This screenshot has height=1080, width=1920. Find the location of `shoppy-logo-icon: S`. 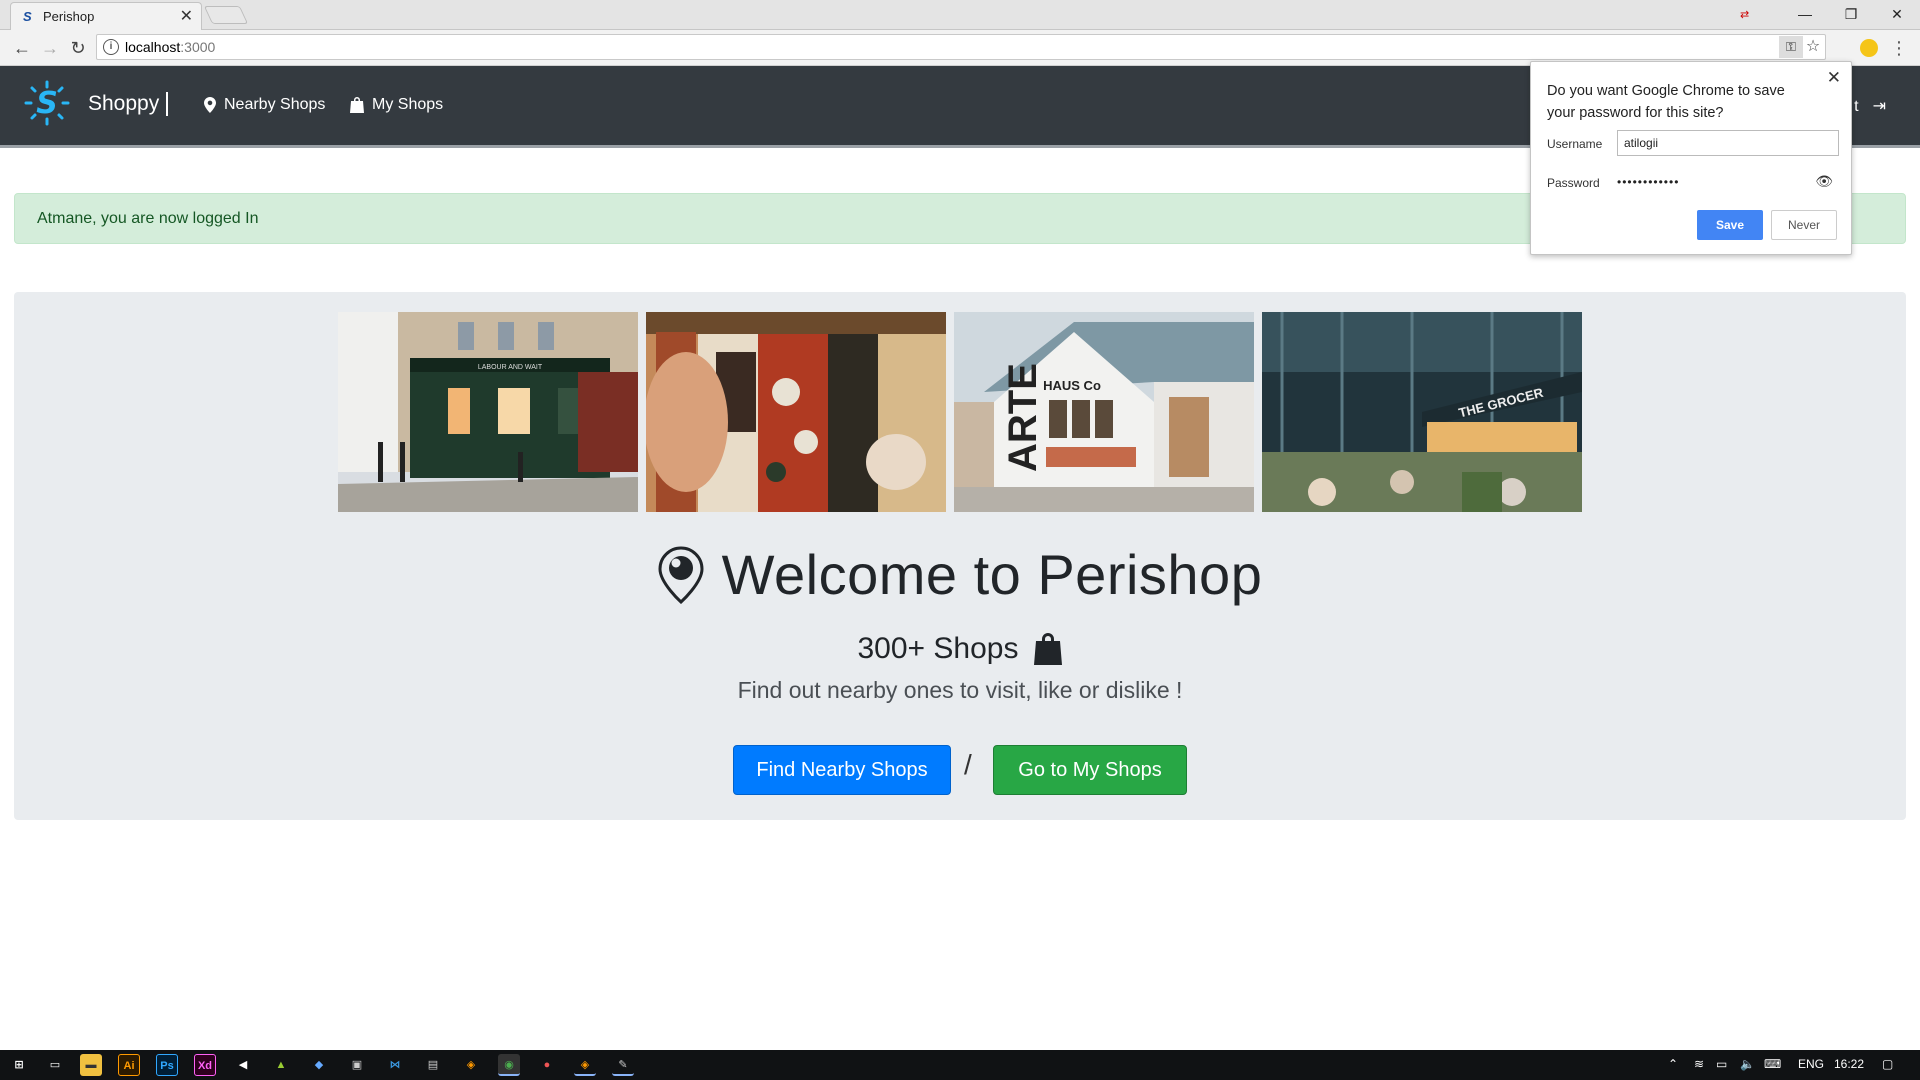

shoppy-logo-icon: S is located at coordinates (47, 103).